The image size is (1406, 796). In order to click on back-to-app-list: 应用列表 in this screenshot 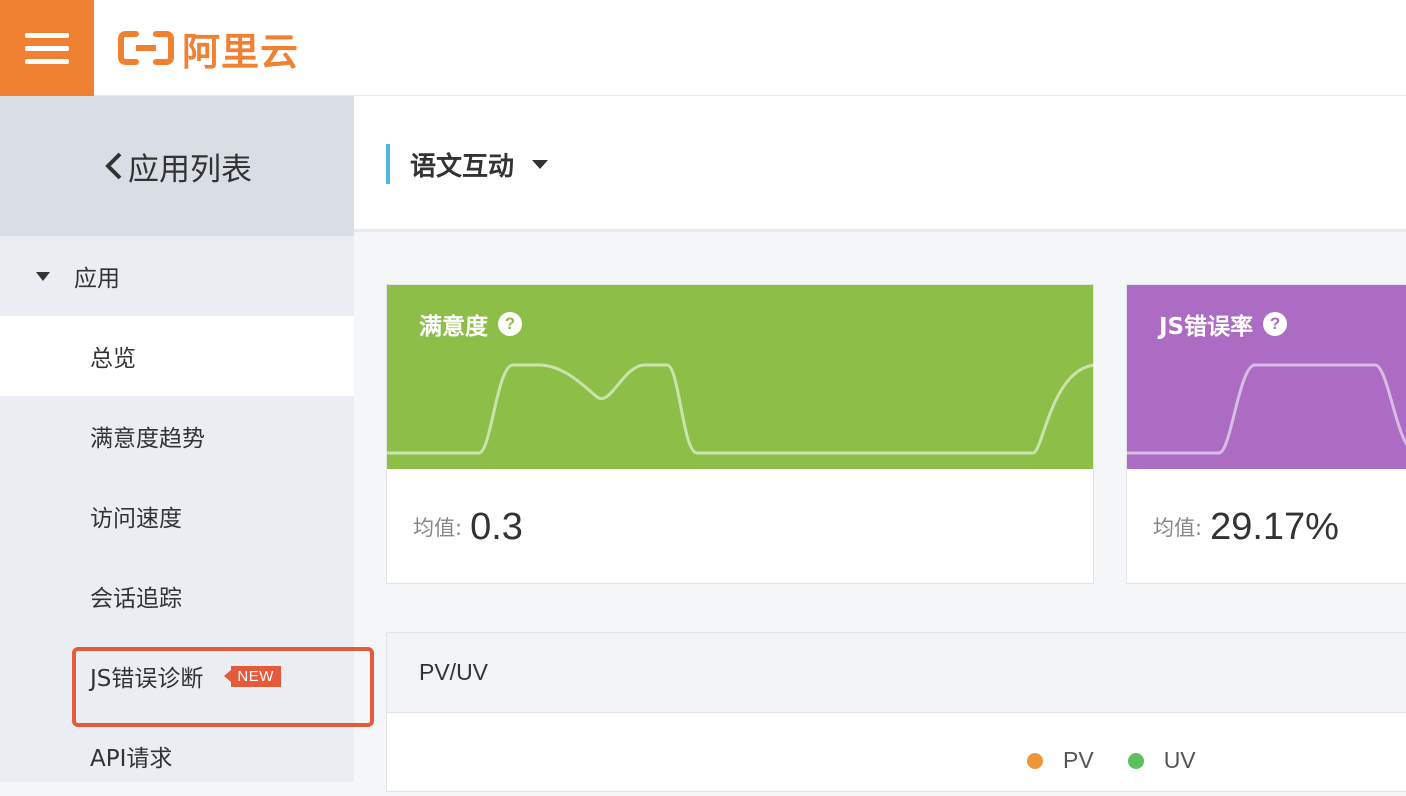, I will do `click(177, 166)`.